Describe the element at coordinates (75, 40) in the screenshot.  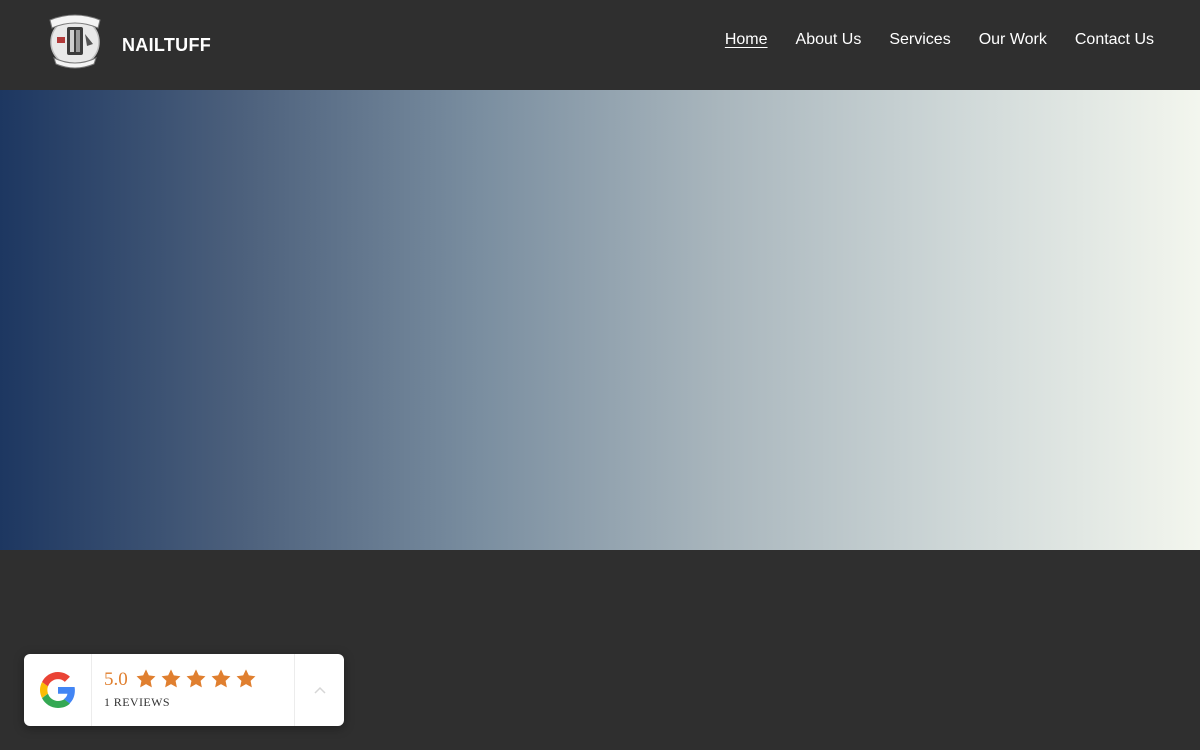
I see `nailtuff-crest-icon` at that location.